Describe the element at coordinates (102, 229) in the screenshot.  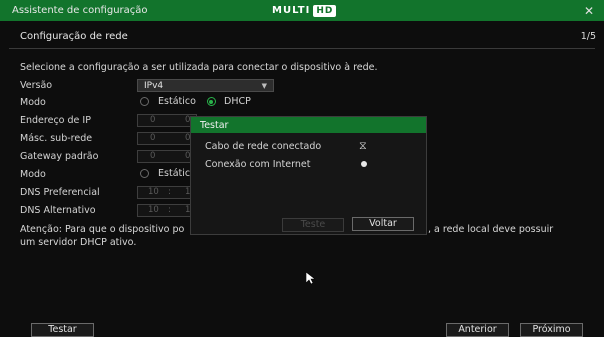
I see `note-line1-start: Atenção: Para que o dispositivo po` at that location.